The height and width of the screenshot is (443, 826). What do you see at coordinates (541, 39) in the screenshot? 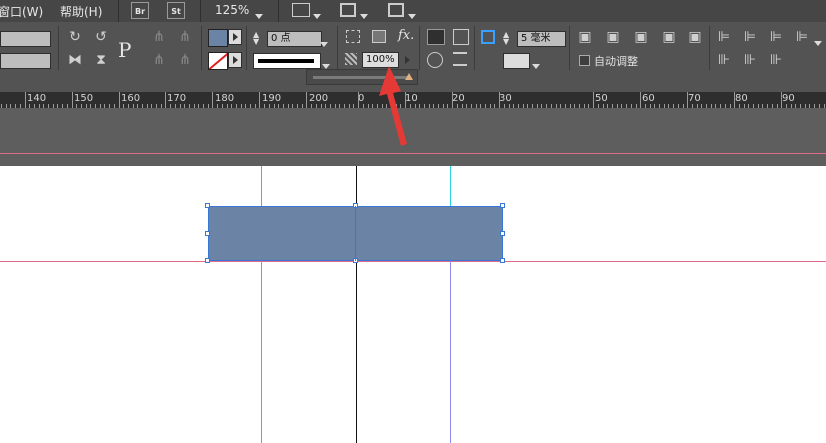
I see `gap-field: 5 毫米` at bounding box center [541, 39].